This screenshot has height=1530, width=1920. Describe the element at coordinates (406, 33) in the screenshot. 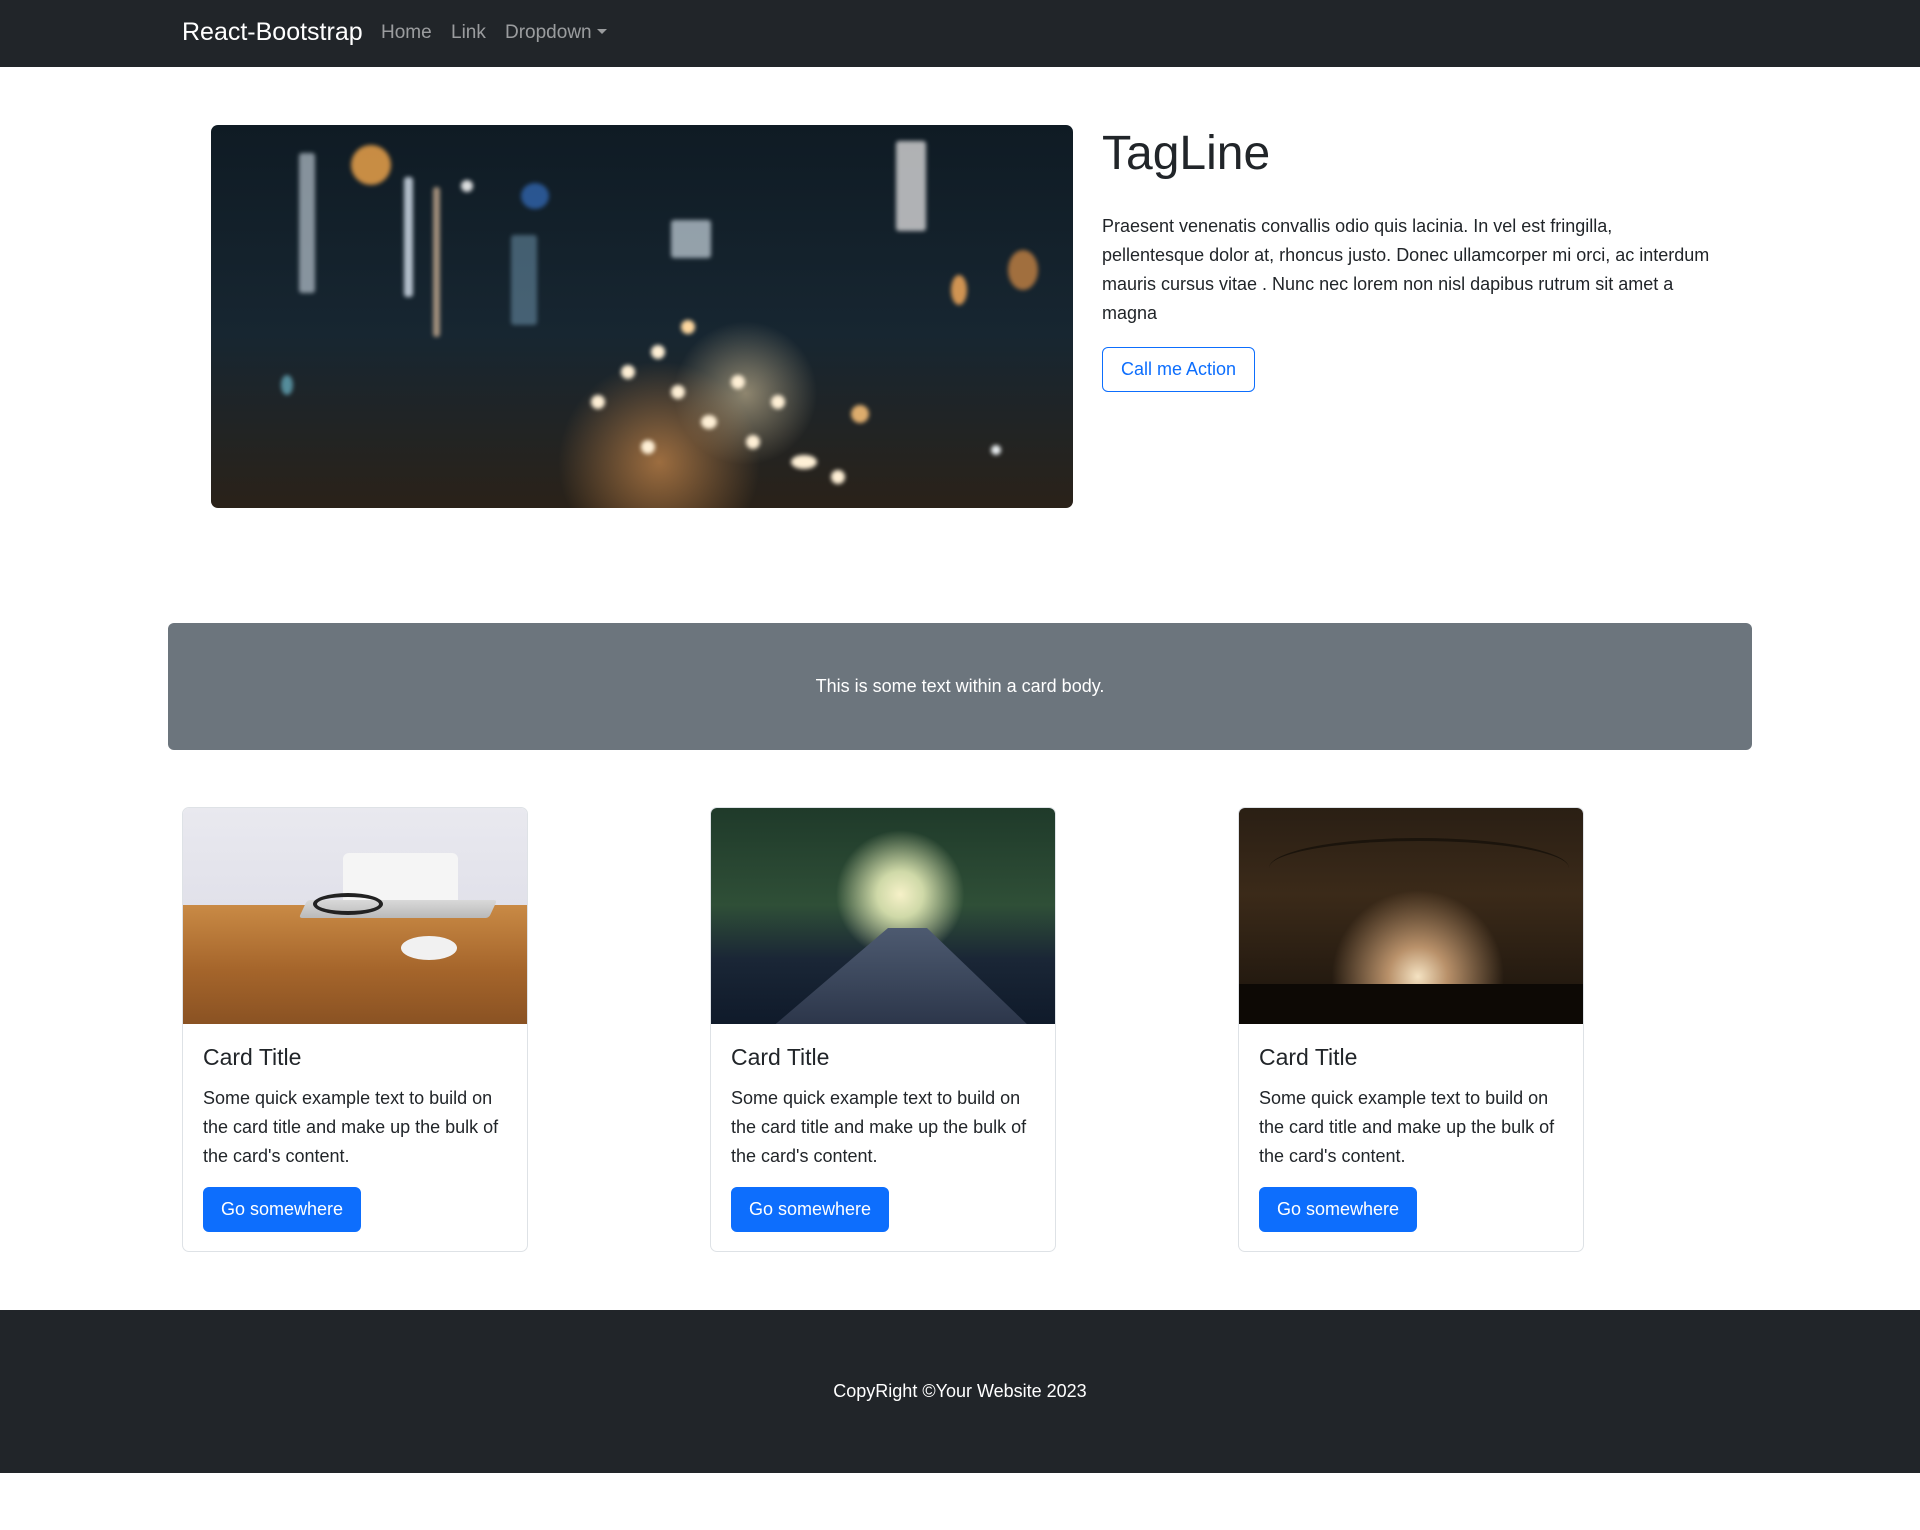

I see `nav-link-home: Home` at that location.